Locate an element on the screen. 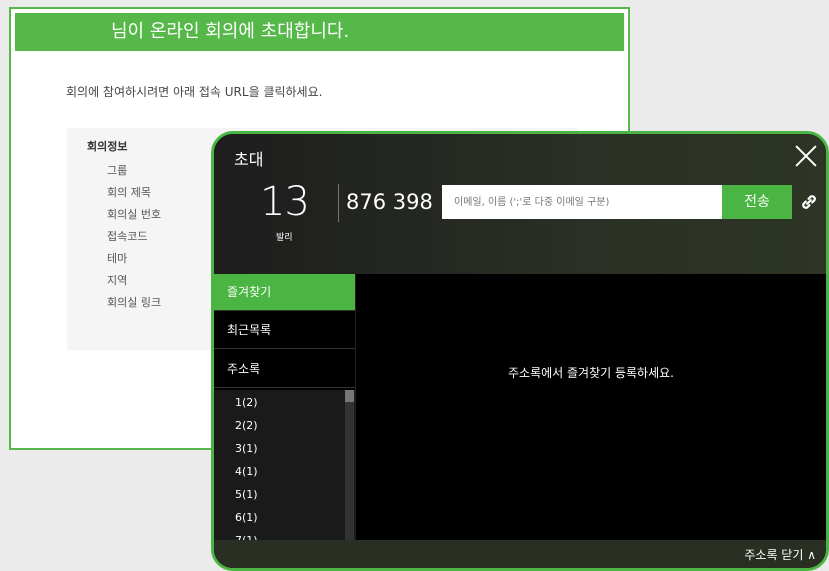  divider is located at coordinates (338, 203).